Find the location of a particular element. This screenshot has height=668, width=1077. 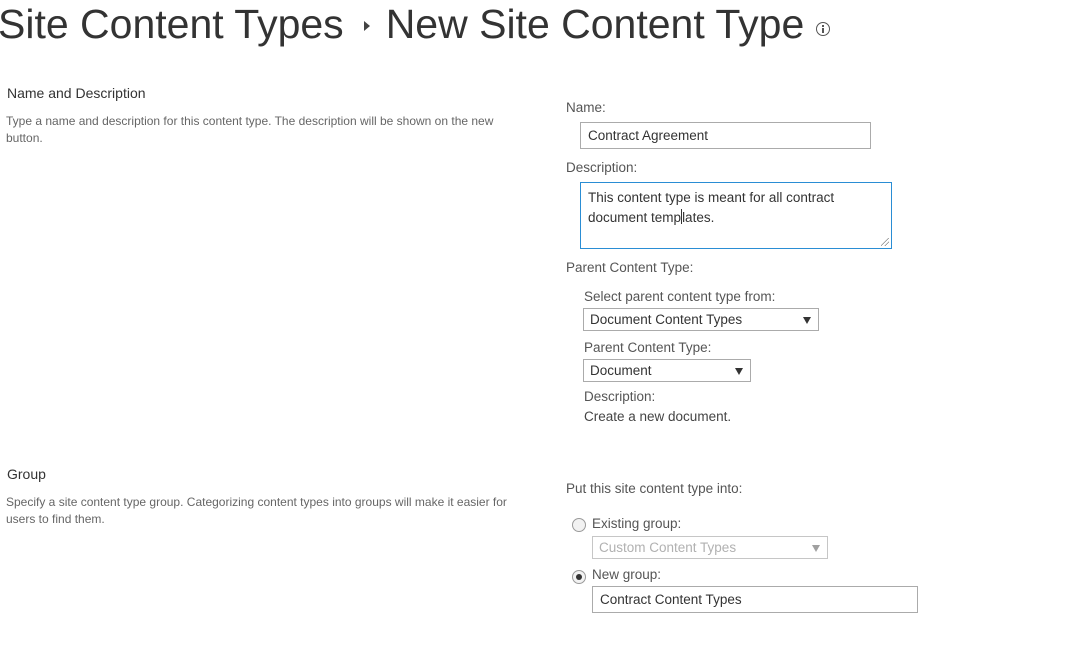

breadcrumb: Site Content Types New Site Content Type is located at coordinates (415, 26).